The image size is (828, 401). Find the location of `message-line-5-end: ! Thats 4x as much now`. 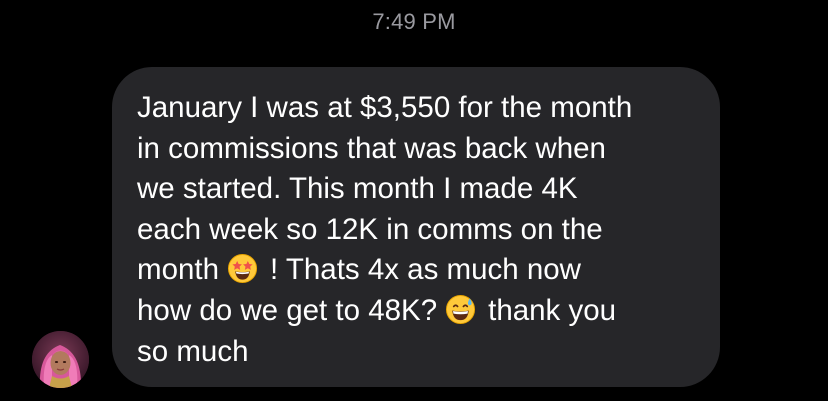

message-line-5-end: ! Thats 4x as much now is located at coordinates (425, 270).